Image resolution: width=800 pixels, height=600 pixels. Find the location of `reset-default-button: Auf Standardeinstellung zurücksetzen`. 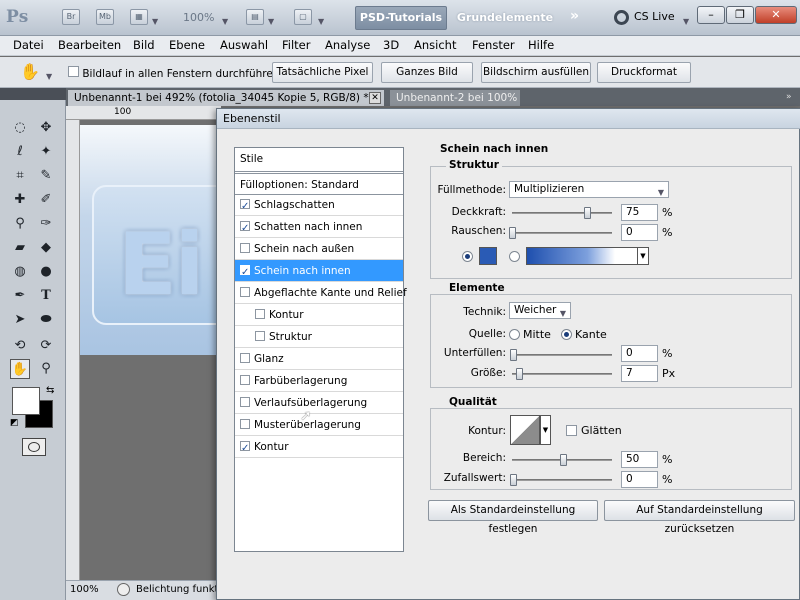

reset-default-button: Auf Standardeinstellung zurücksetzen is located at coordinates (699, 517).